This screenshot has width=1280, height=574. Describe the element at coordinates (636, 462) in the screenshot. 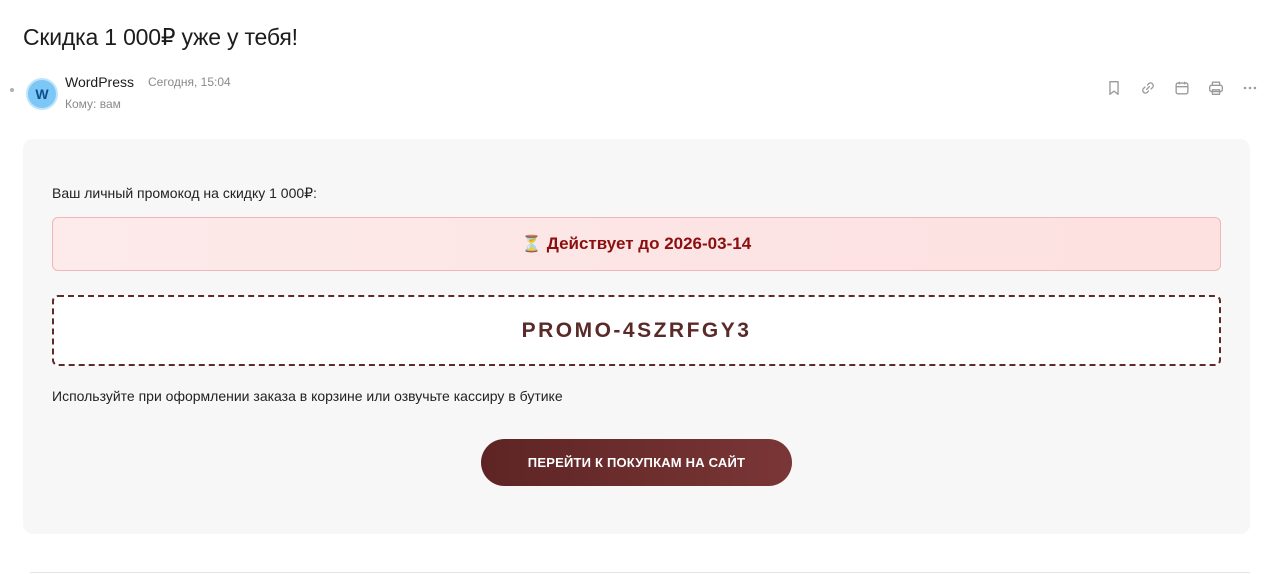

I see `shop-button: ПЕРЕЙТИ К ПОКУПКАМ НА САЙТ` at that location.